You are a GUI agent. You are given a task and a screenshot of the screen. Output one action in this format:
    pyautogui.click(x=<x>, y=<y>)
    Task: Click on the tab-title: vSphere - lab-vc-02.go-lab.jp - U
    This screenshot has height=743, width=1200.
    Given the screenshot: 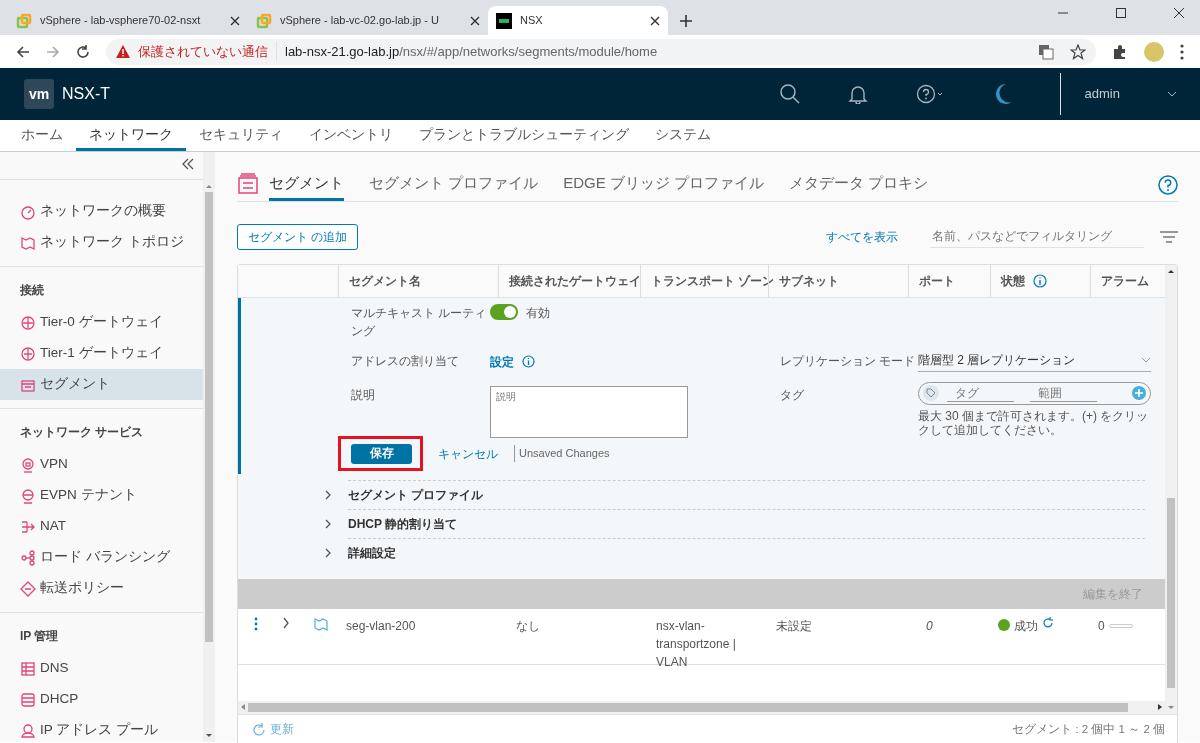 What is the action you would take?
    pyautogui.click(x=360, y=21)
    